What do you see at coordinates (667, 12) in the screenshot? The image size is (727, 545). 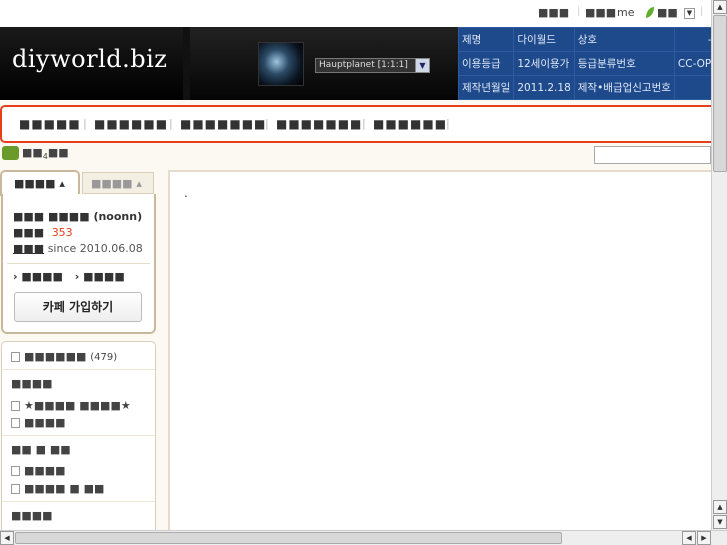 I see `util-link-3: ■■` at bounding box center [667, 12].